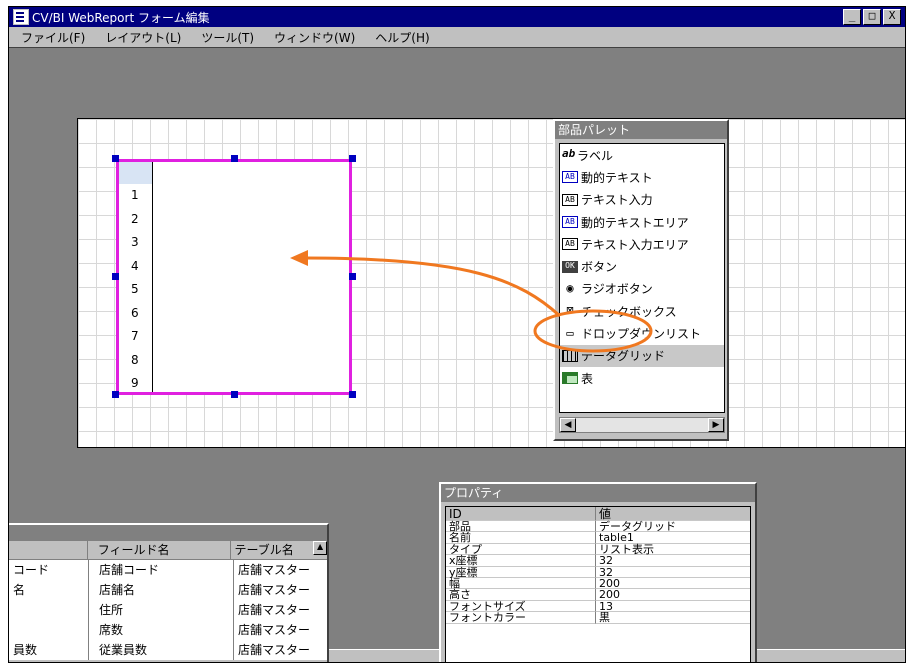 The width and height of the screenshot is (906, 663). I want to click on property-row: フォントカラー黒, so click(598, 618).